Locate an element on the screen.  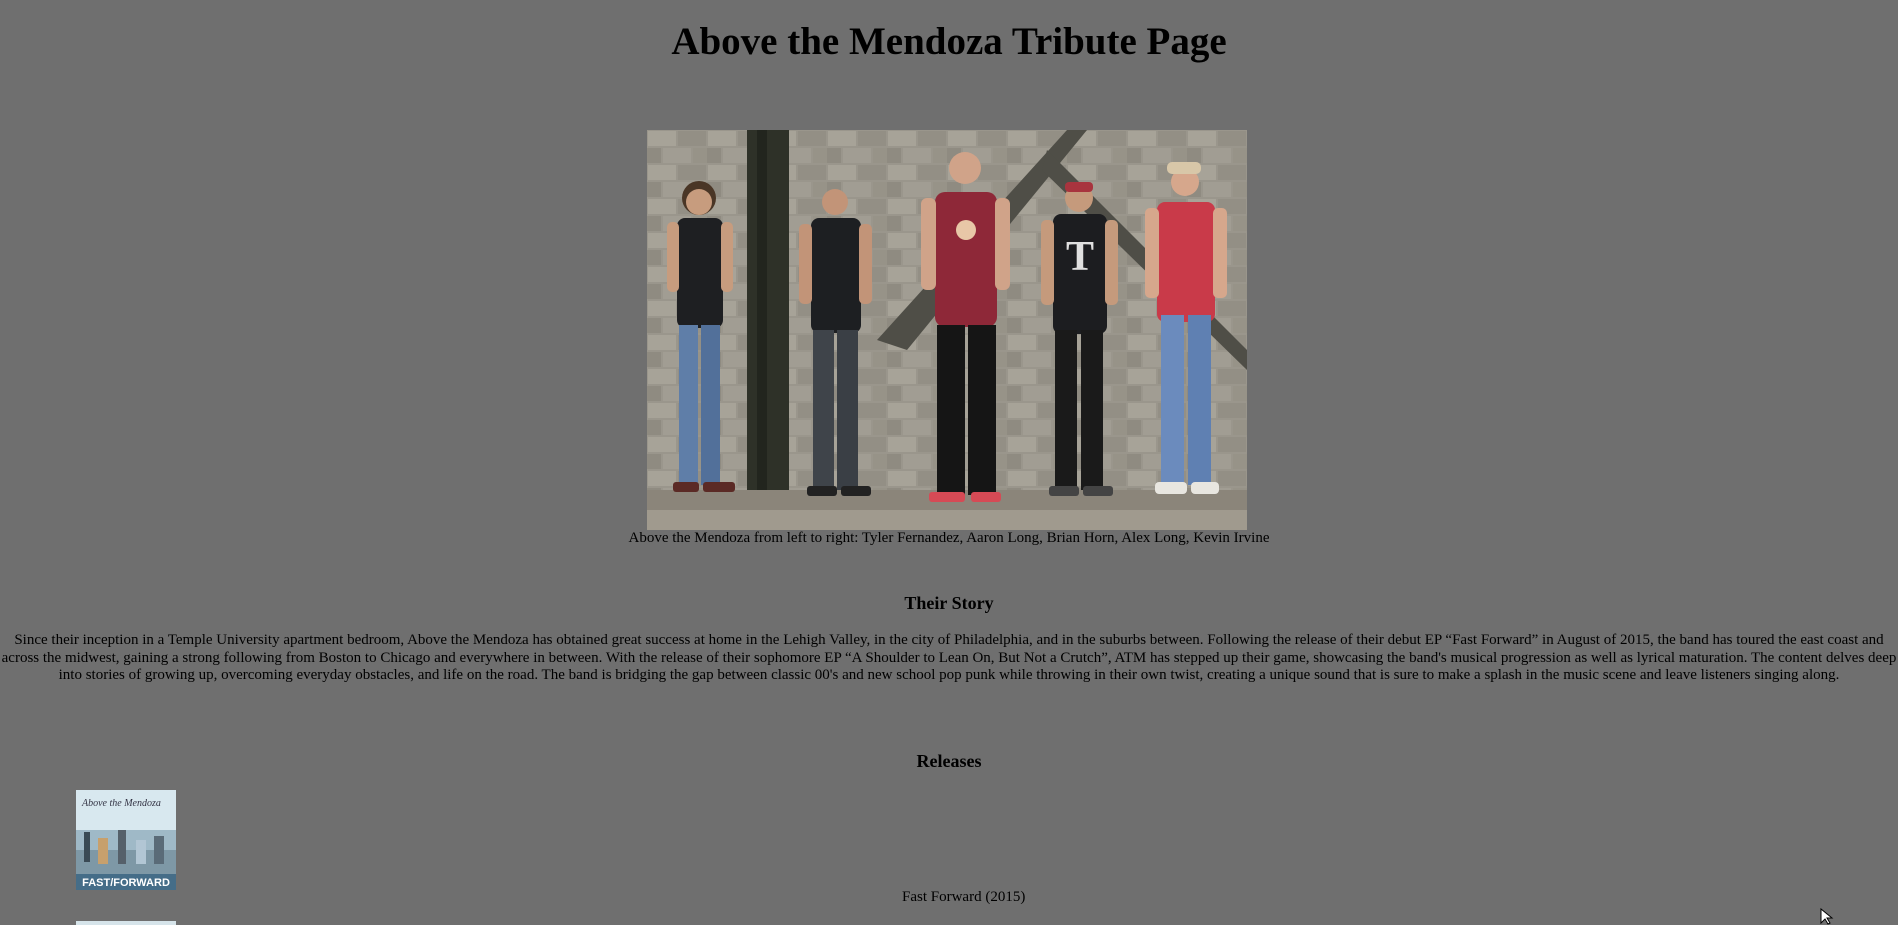
story-heading: Their Story is located at coordinates (949, 603).